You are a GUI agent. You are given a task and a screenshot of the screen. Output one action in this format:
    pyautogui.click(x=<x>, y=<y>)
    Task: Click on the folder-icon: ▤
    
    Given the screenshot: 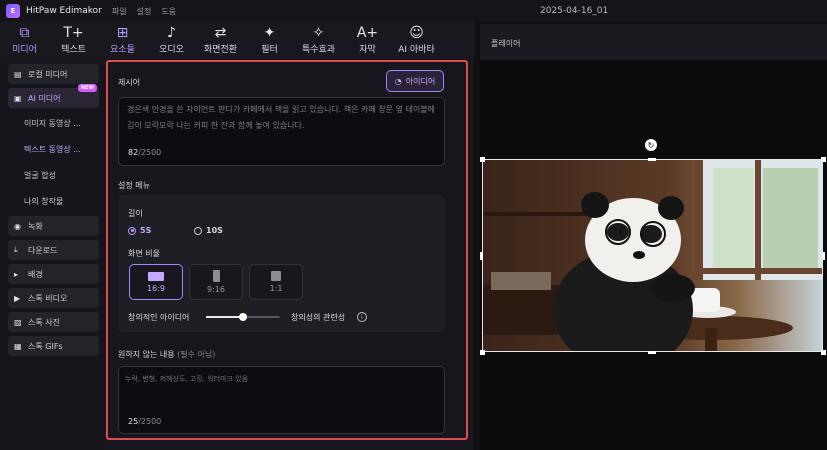 What is the action you would take?
    pyautogui.click(x=18, y=74)
    